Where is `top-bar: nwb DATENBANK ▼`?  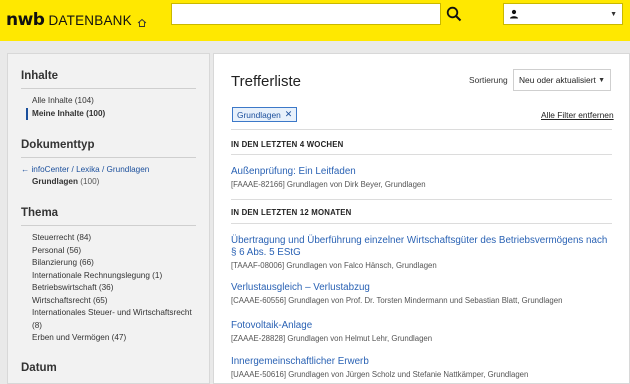
top-bar: nwb DATENBANK ▼ is located at coordinates (315, 20).